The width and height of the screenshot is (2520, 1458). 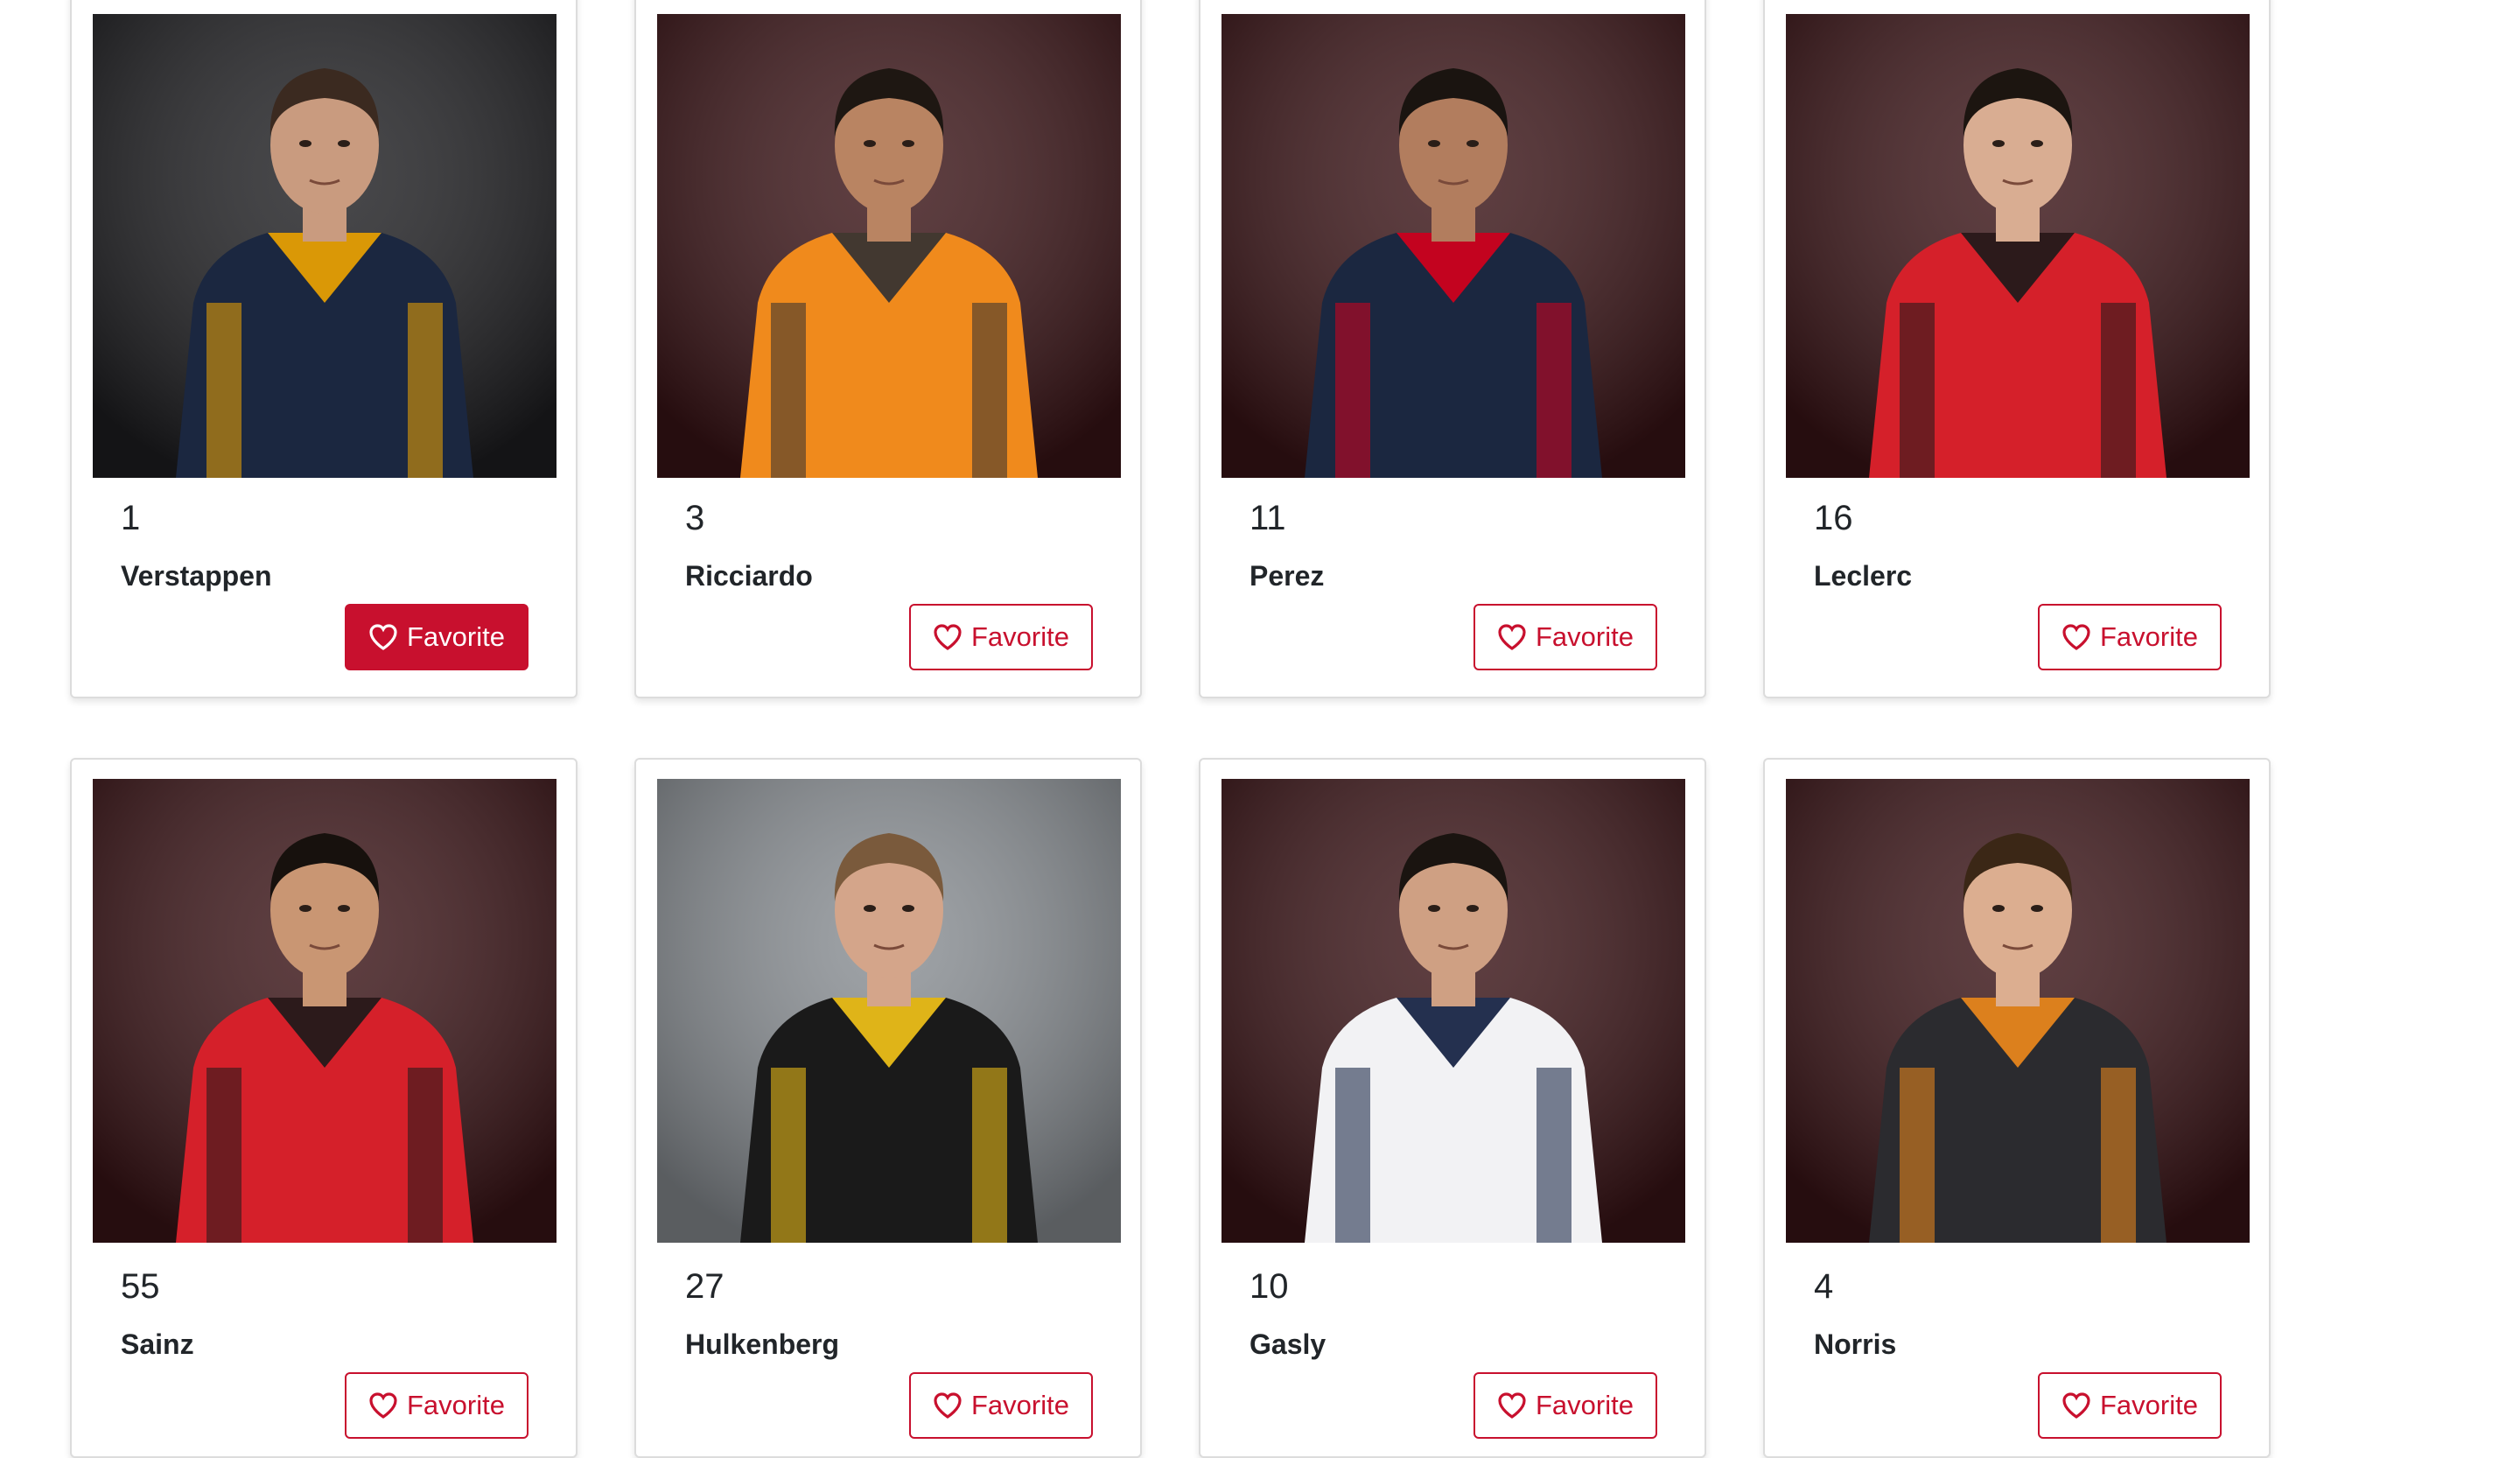 I want to click on driver-name: Ricciardo, so click(x=749, y=576).